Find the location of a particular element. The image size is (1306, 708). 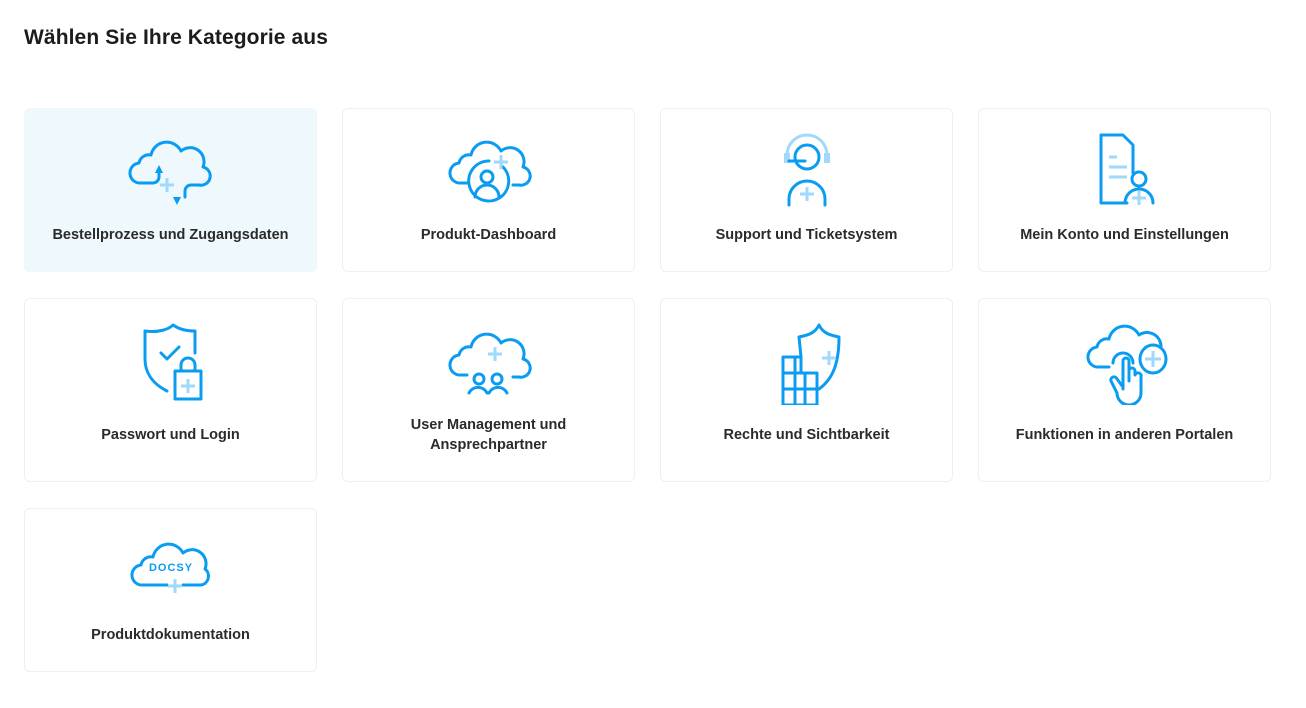

cloud-docsy-icon: DOCSY is located at coordinates (170, 567).